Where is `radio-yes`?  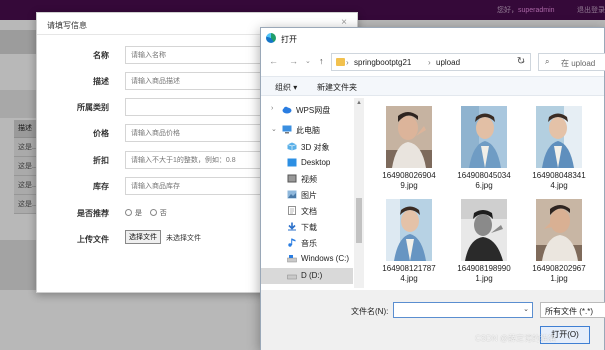 radio-yes is located at coordinates (128, 212).